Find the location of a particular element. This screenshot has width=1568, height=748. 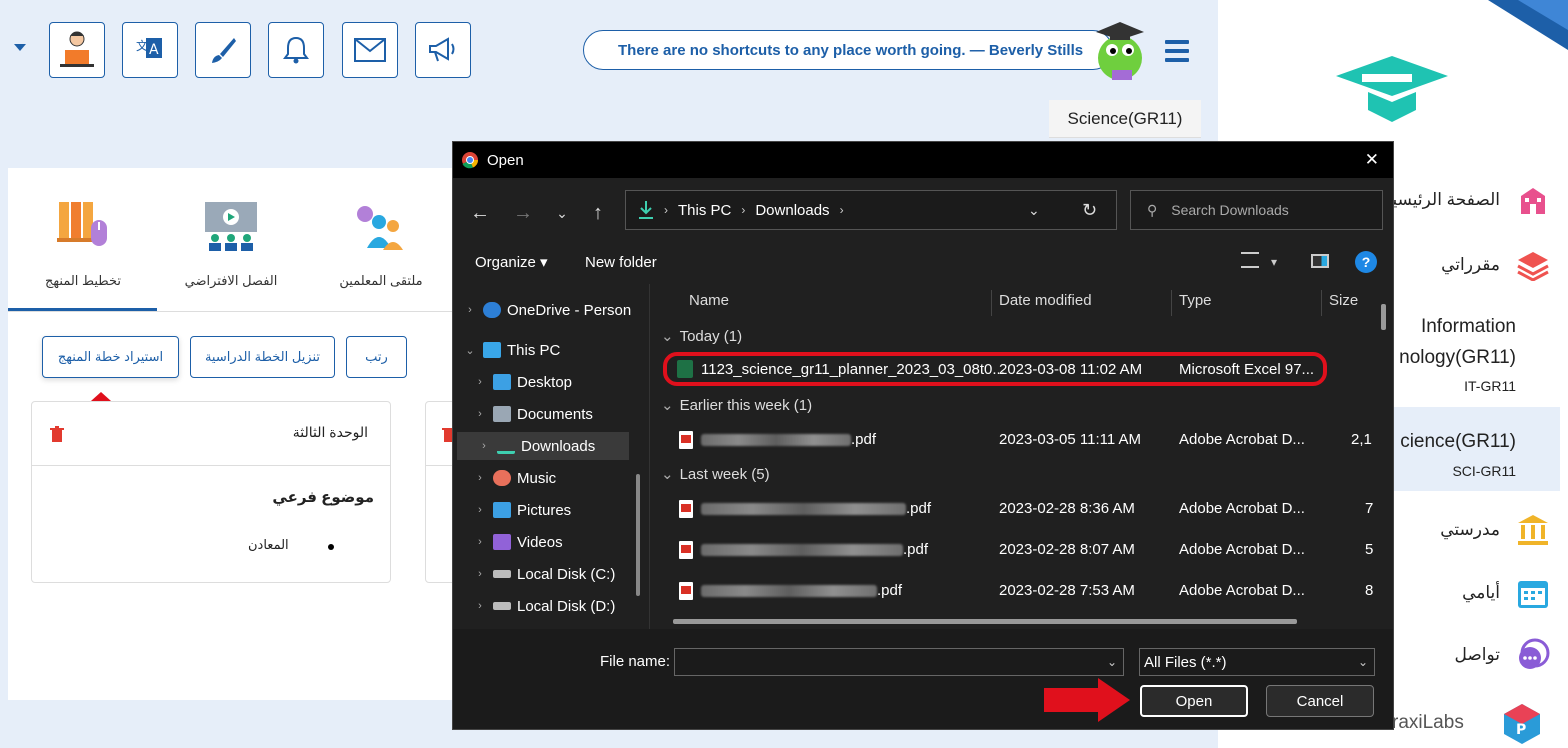

breadcrumb-this-pc: This PC is located at coordinates (704, 210).